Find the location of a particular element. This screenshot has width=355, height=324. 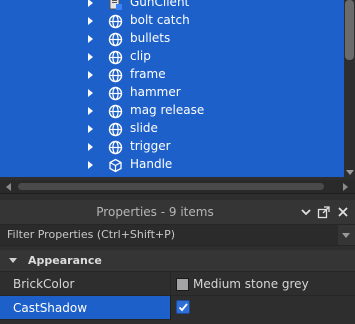

tree-item-mag-release: mag release is located at coordinates (172, 111).